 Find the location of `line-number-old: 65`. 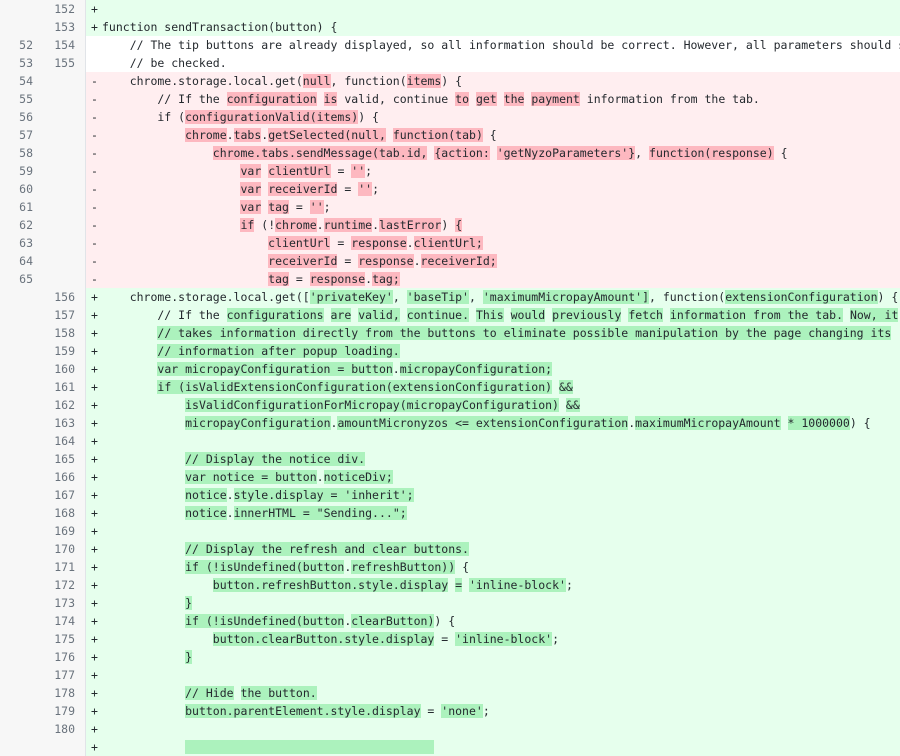

line-number-old: 65 is located at coordinates (21, 279).